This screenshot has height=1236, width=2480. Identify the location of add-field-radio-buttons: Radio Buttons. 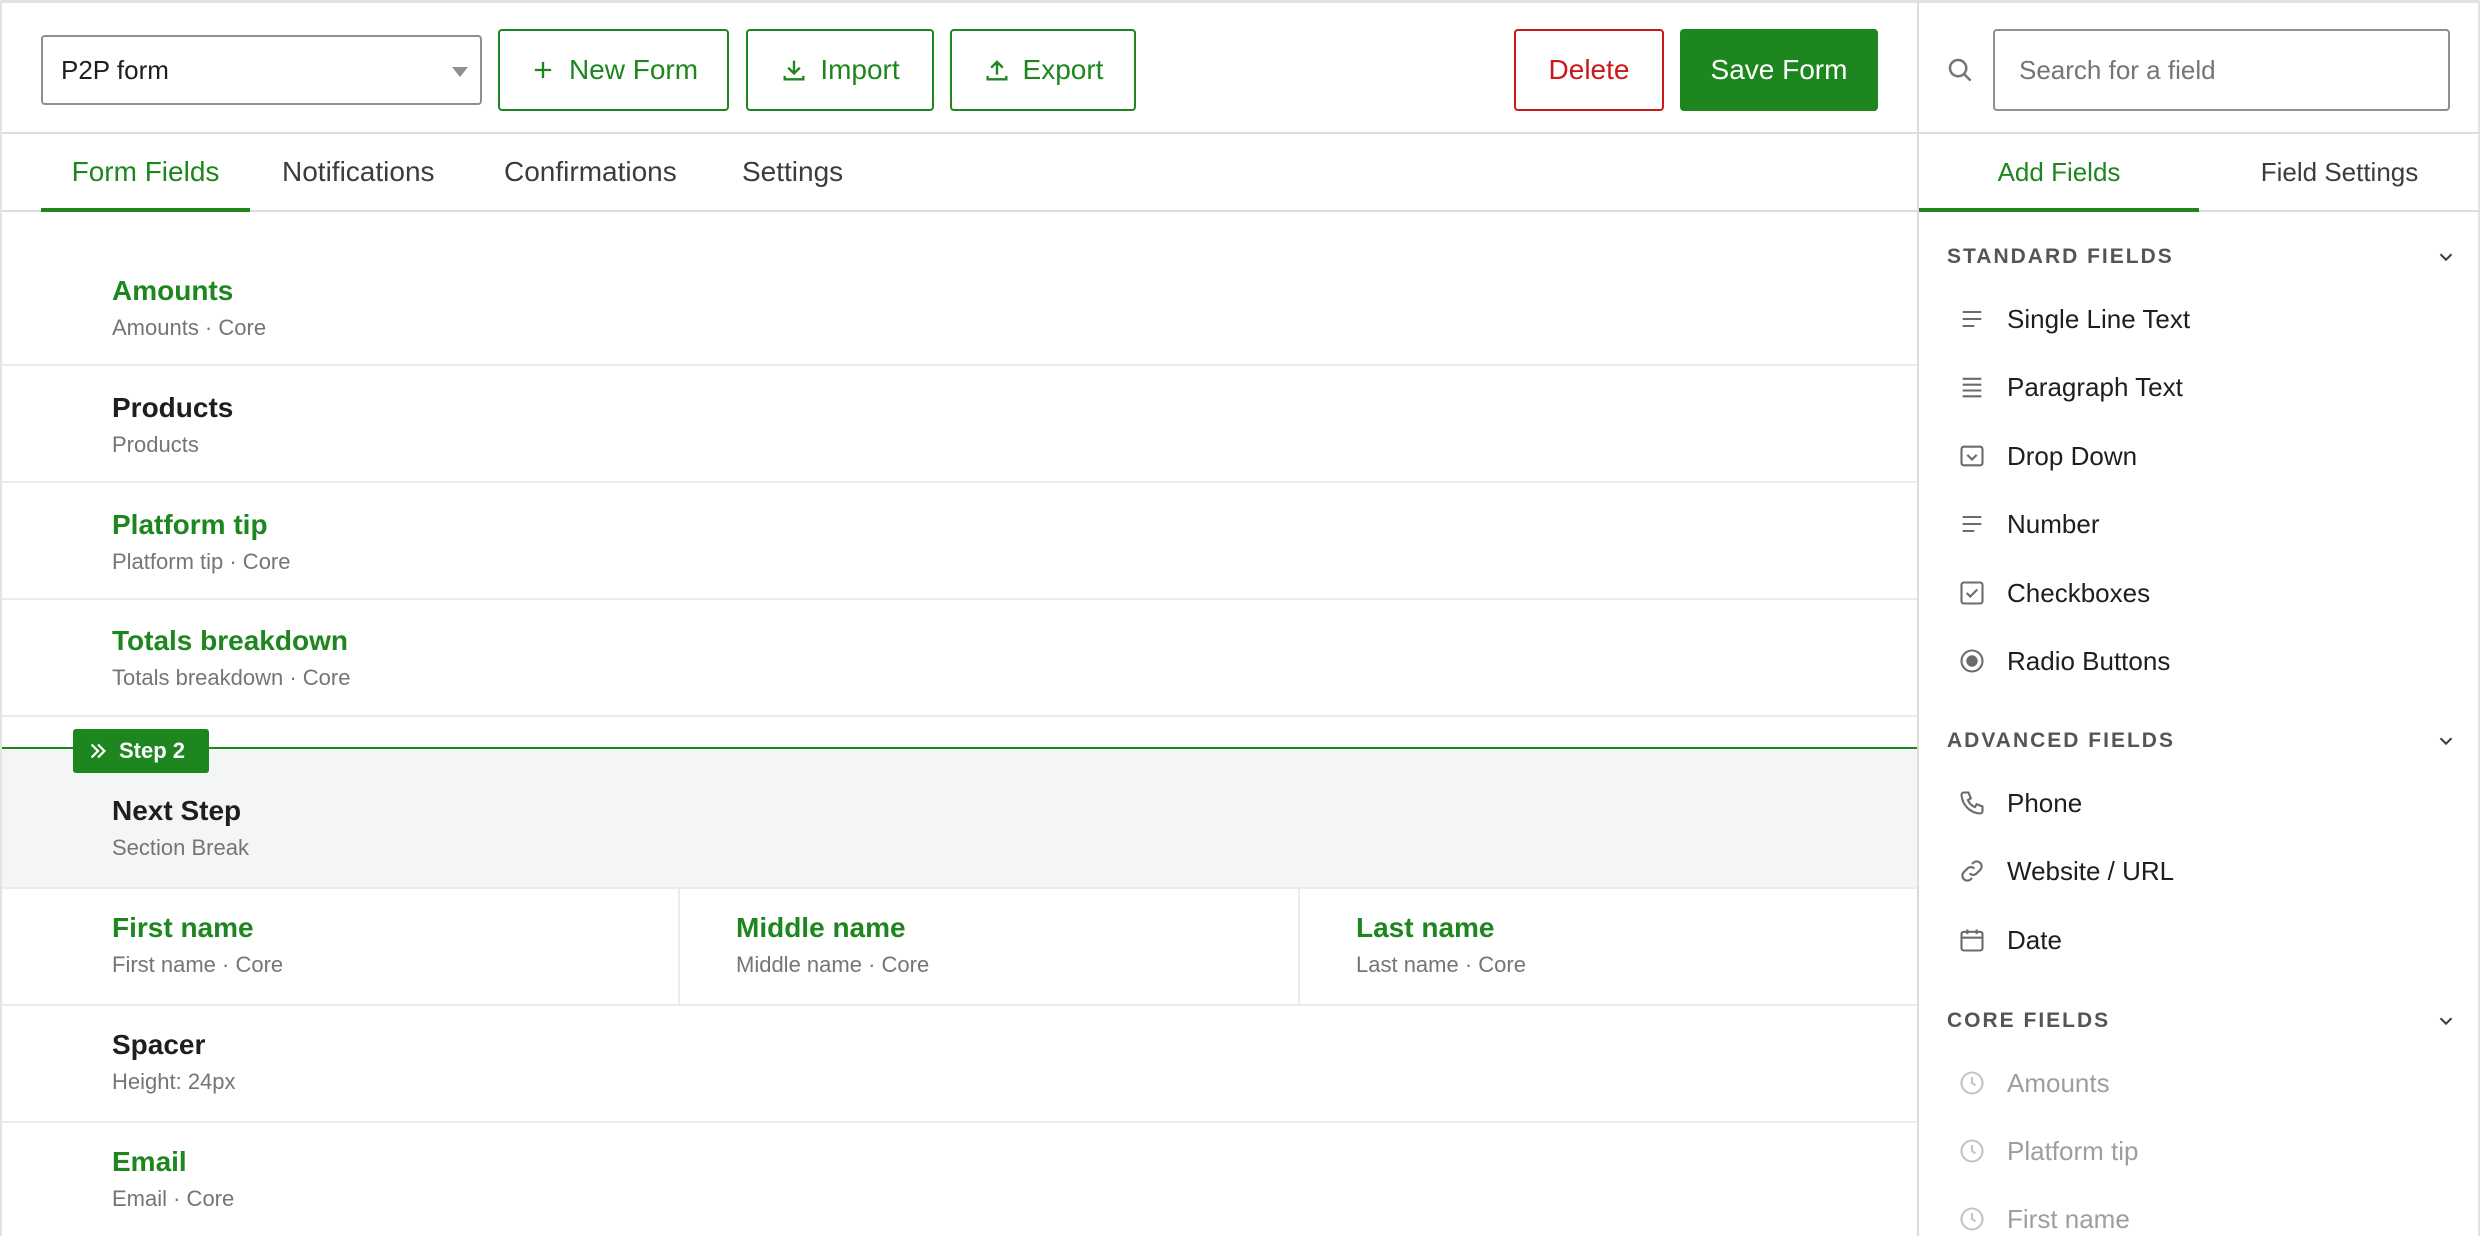
(2199, 661).